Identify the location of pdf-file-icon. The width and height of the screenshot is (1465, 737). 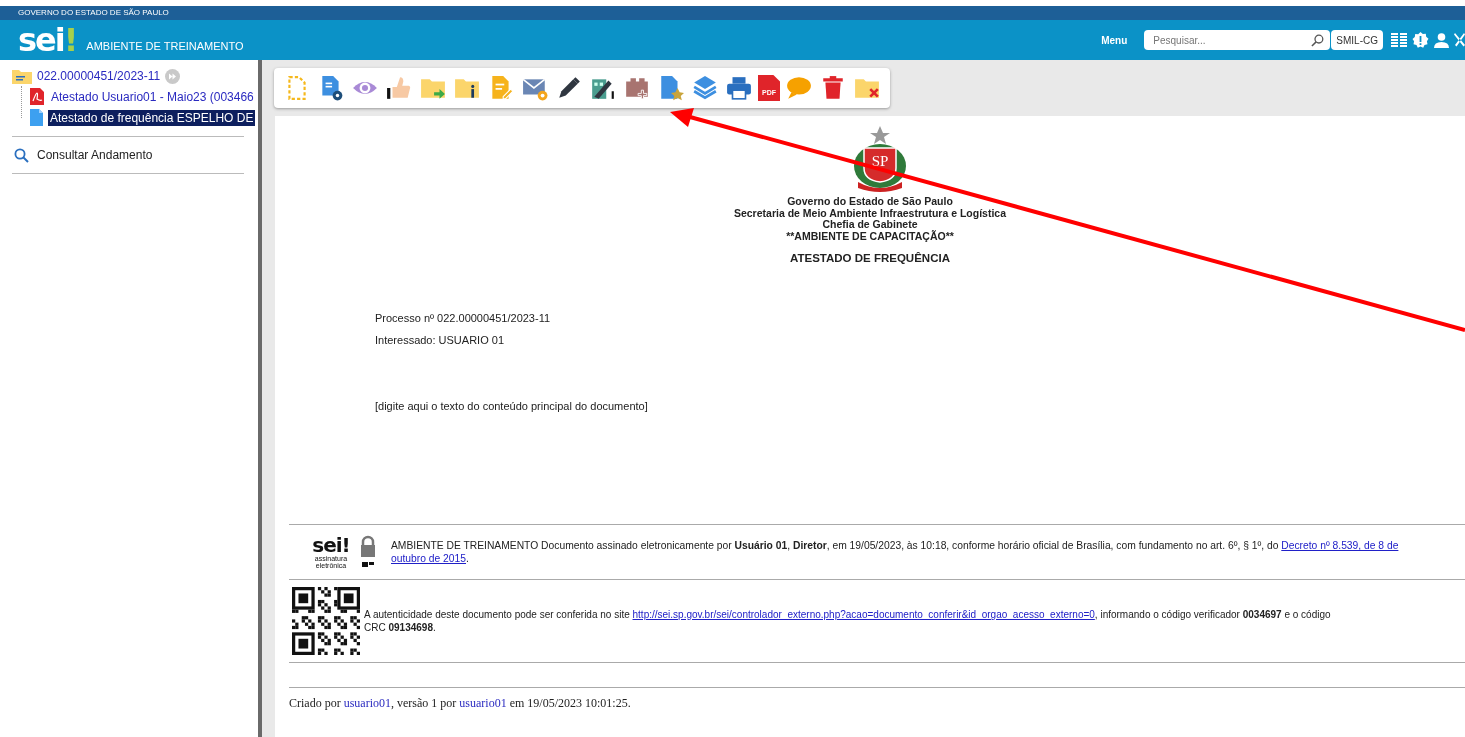
(37, 96).